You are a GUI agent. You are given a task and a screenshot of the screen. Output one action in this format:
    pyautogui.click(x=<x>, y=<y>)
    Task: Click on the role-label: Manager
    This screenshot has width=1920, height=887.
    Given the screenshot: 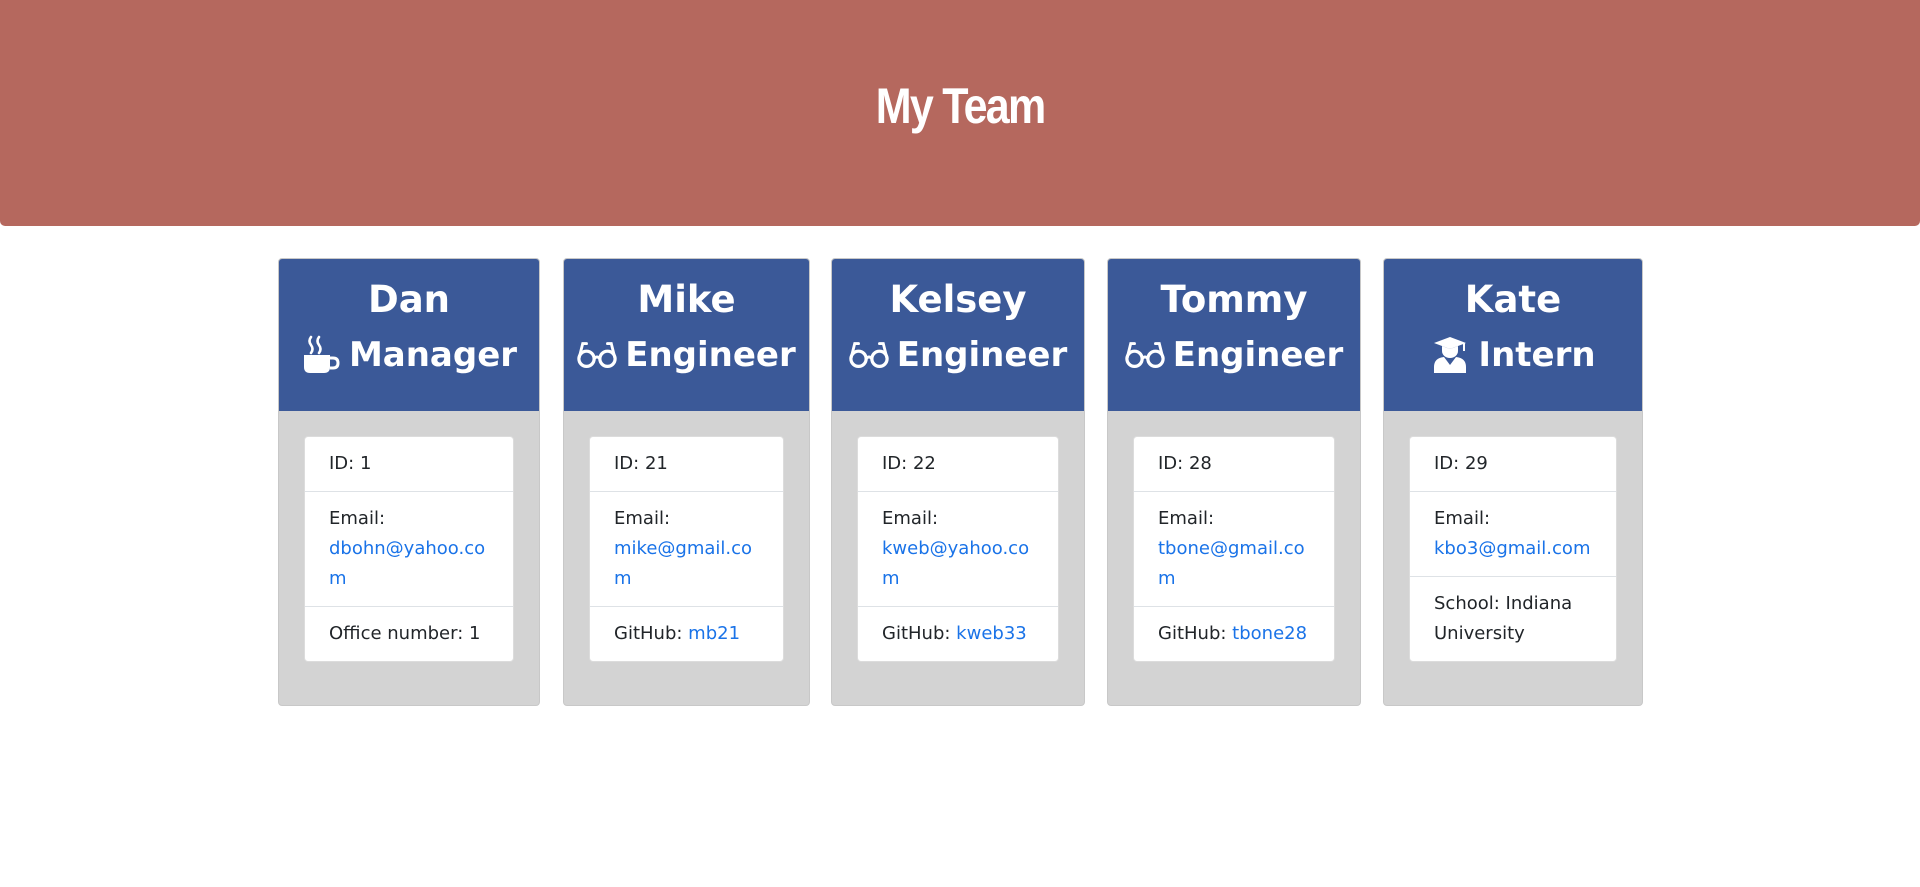 What is the action you would take?
    pyautogui.click(x=433, y=355)
    